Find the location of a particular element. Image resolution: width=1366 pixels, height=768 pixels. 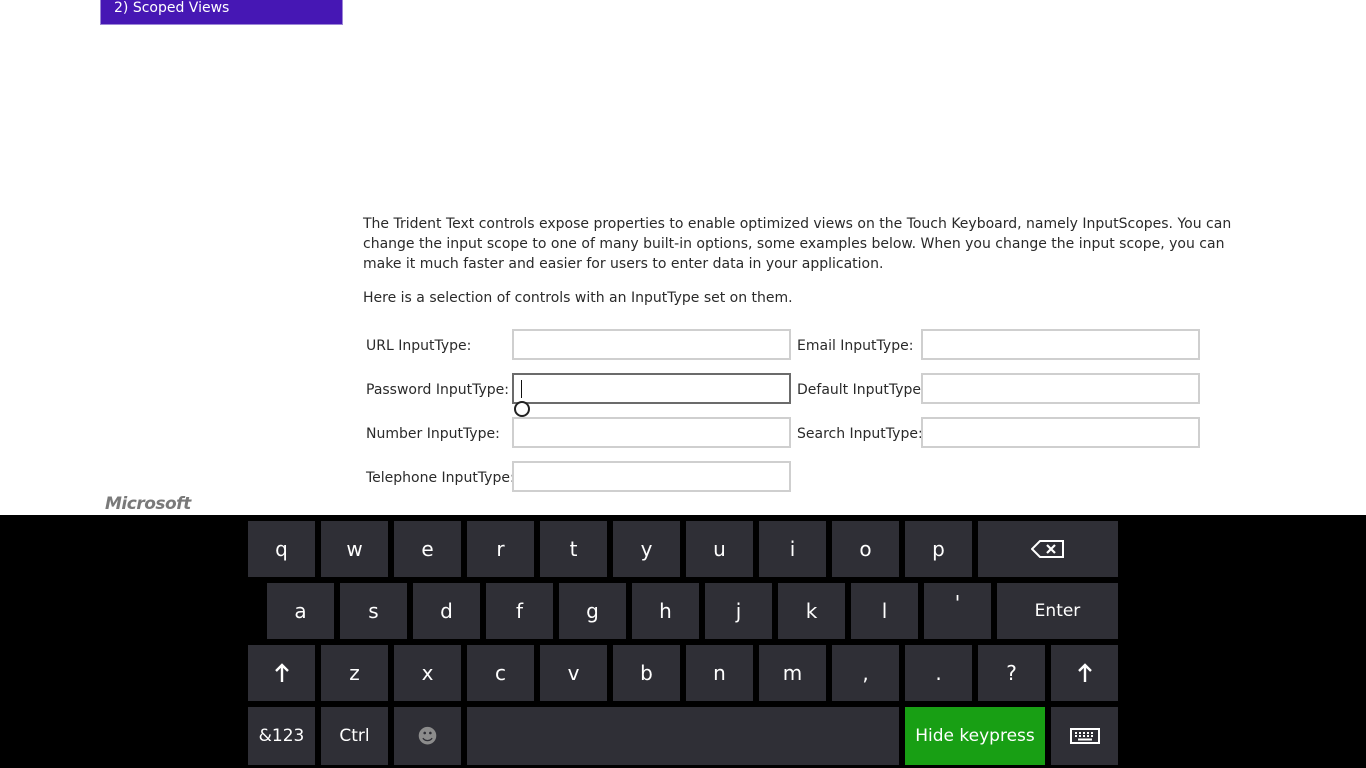

telephone-input is located at coordinates (651, 476).